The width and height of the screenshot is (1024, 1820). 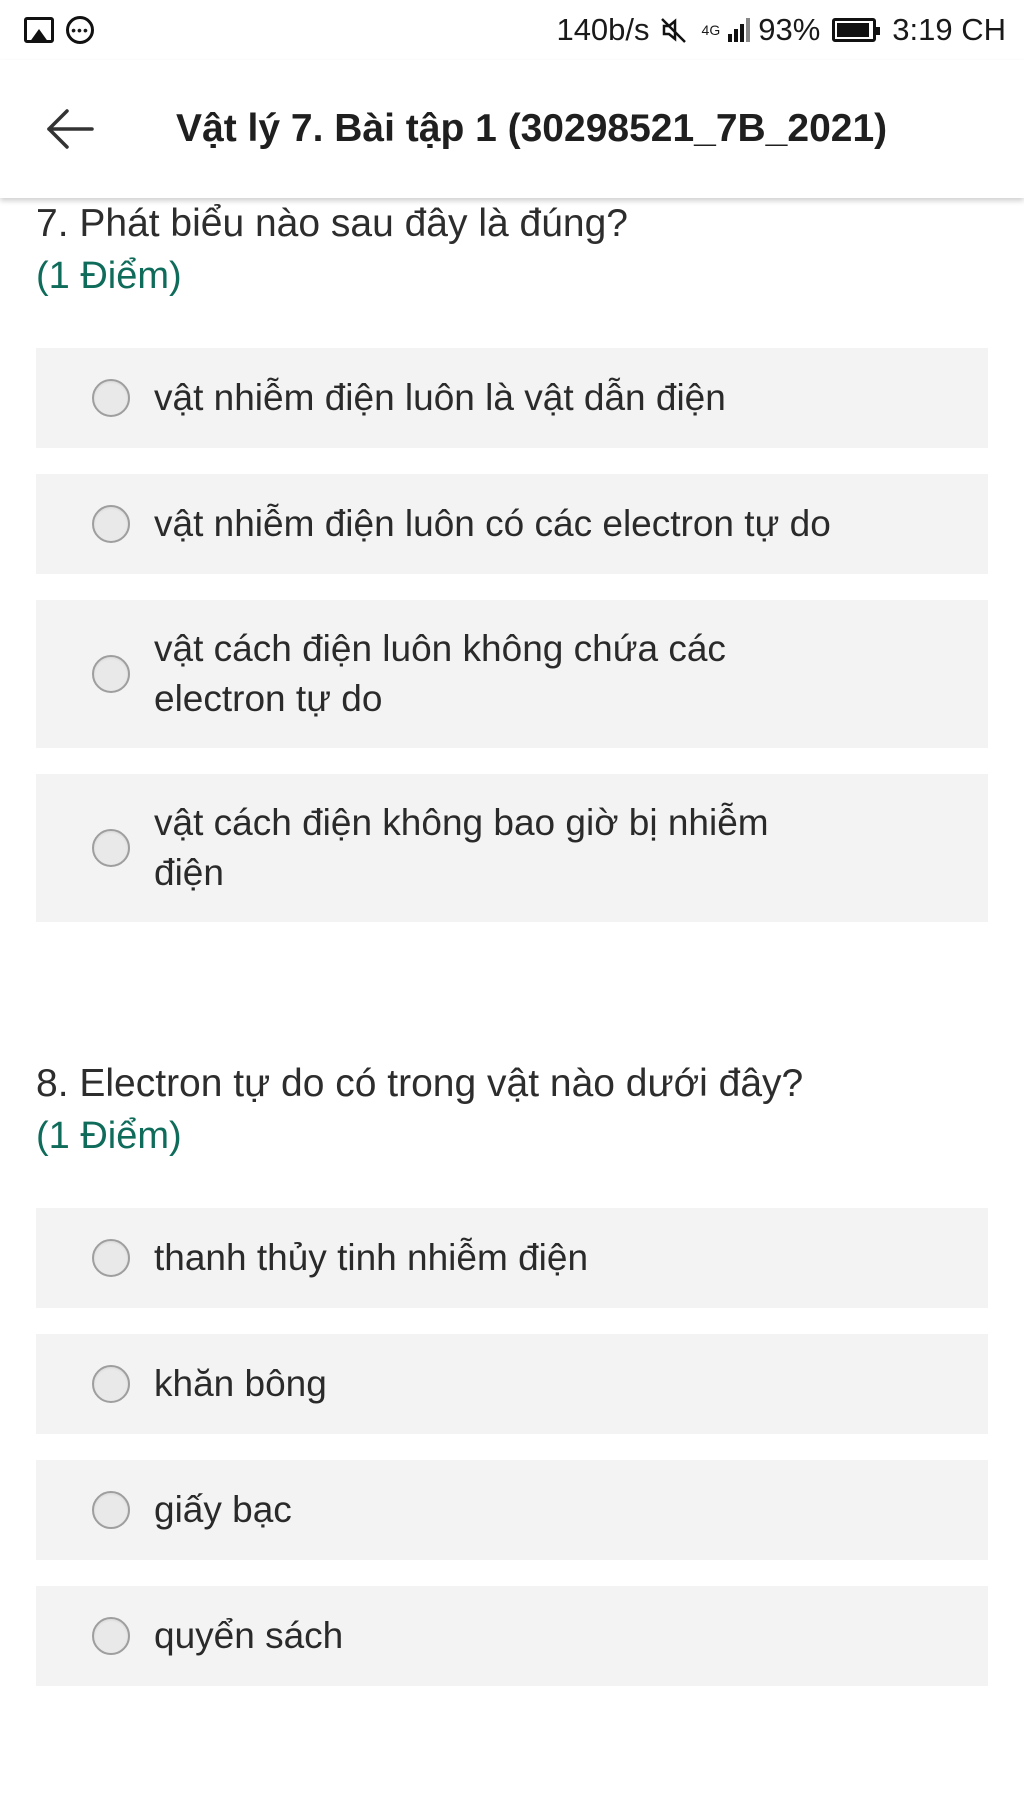 I want to click on battery-icon, so click(x=856, y=30).